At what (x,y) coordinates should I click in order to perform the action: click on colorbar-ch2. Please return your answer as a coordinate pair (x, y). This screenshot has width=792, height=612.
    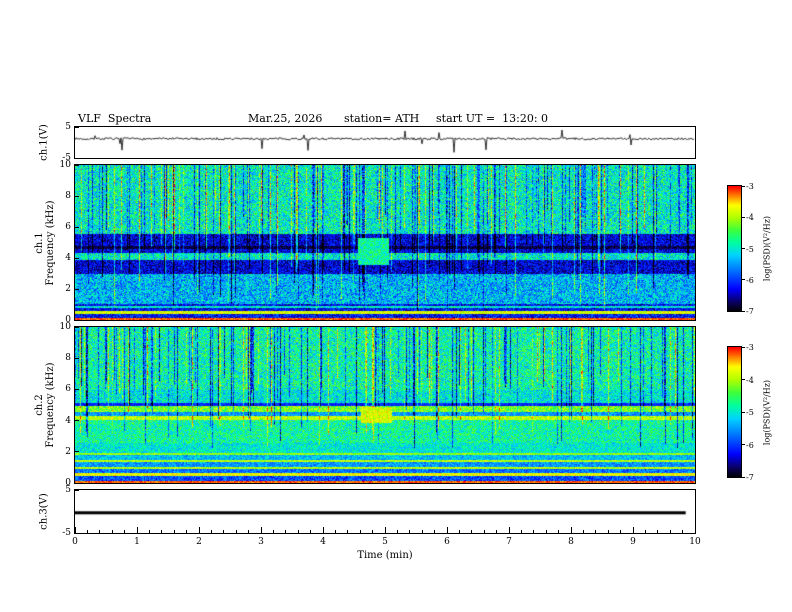
    Looking at the image, I should click on (734, 412).